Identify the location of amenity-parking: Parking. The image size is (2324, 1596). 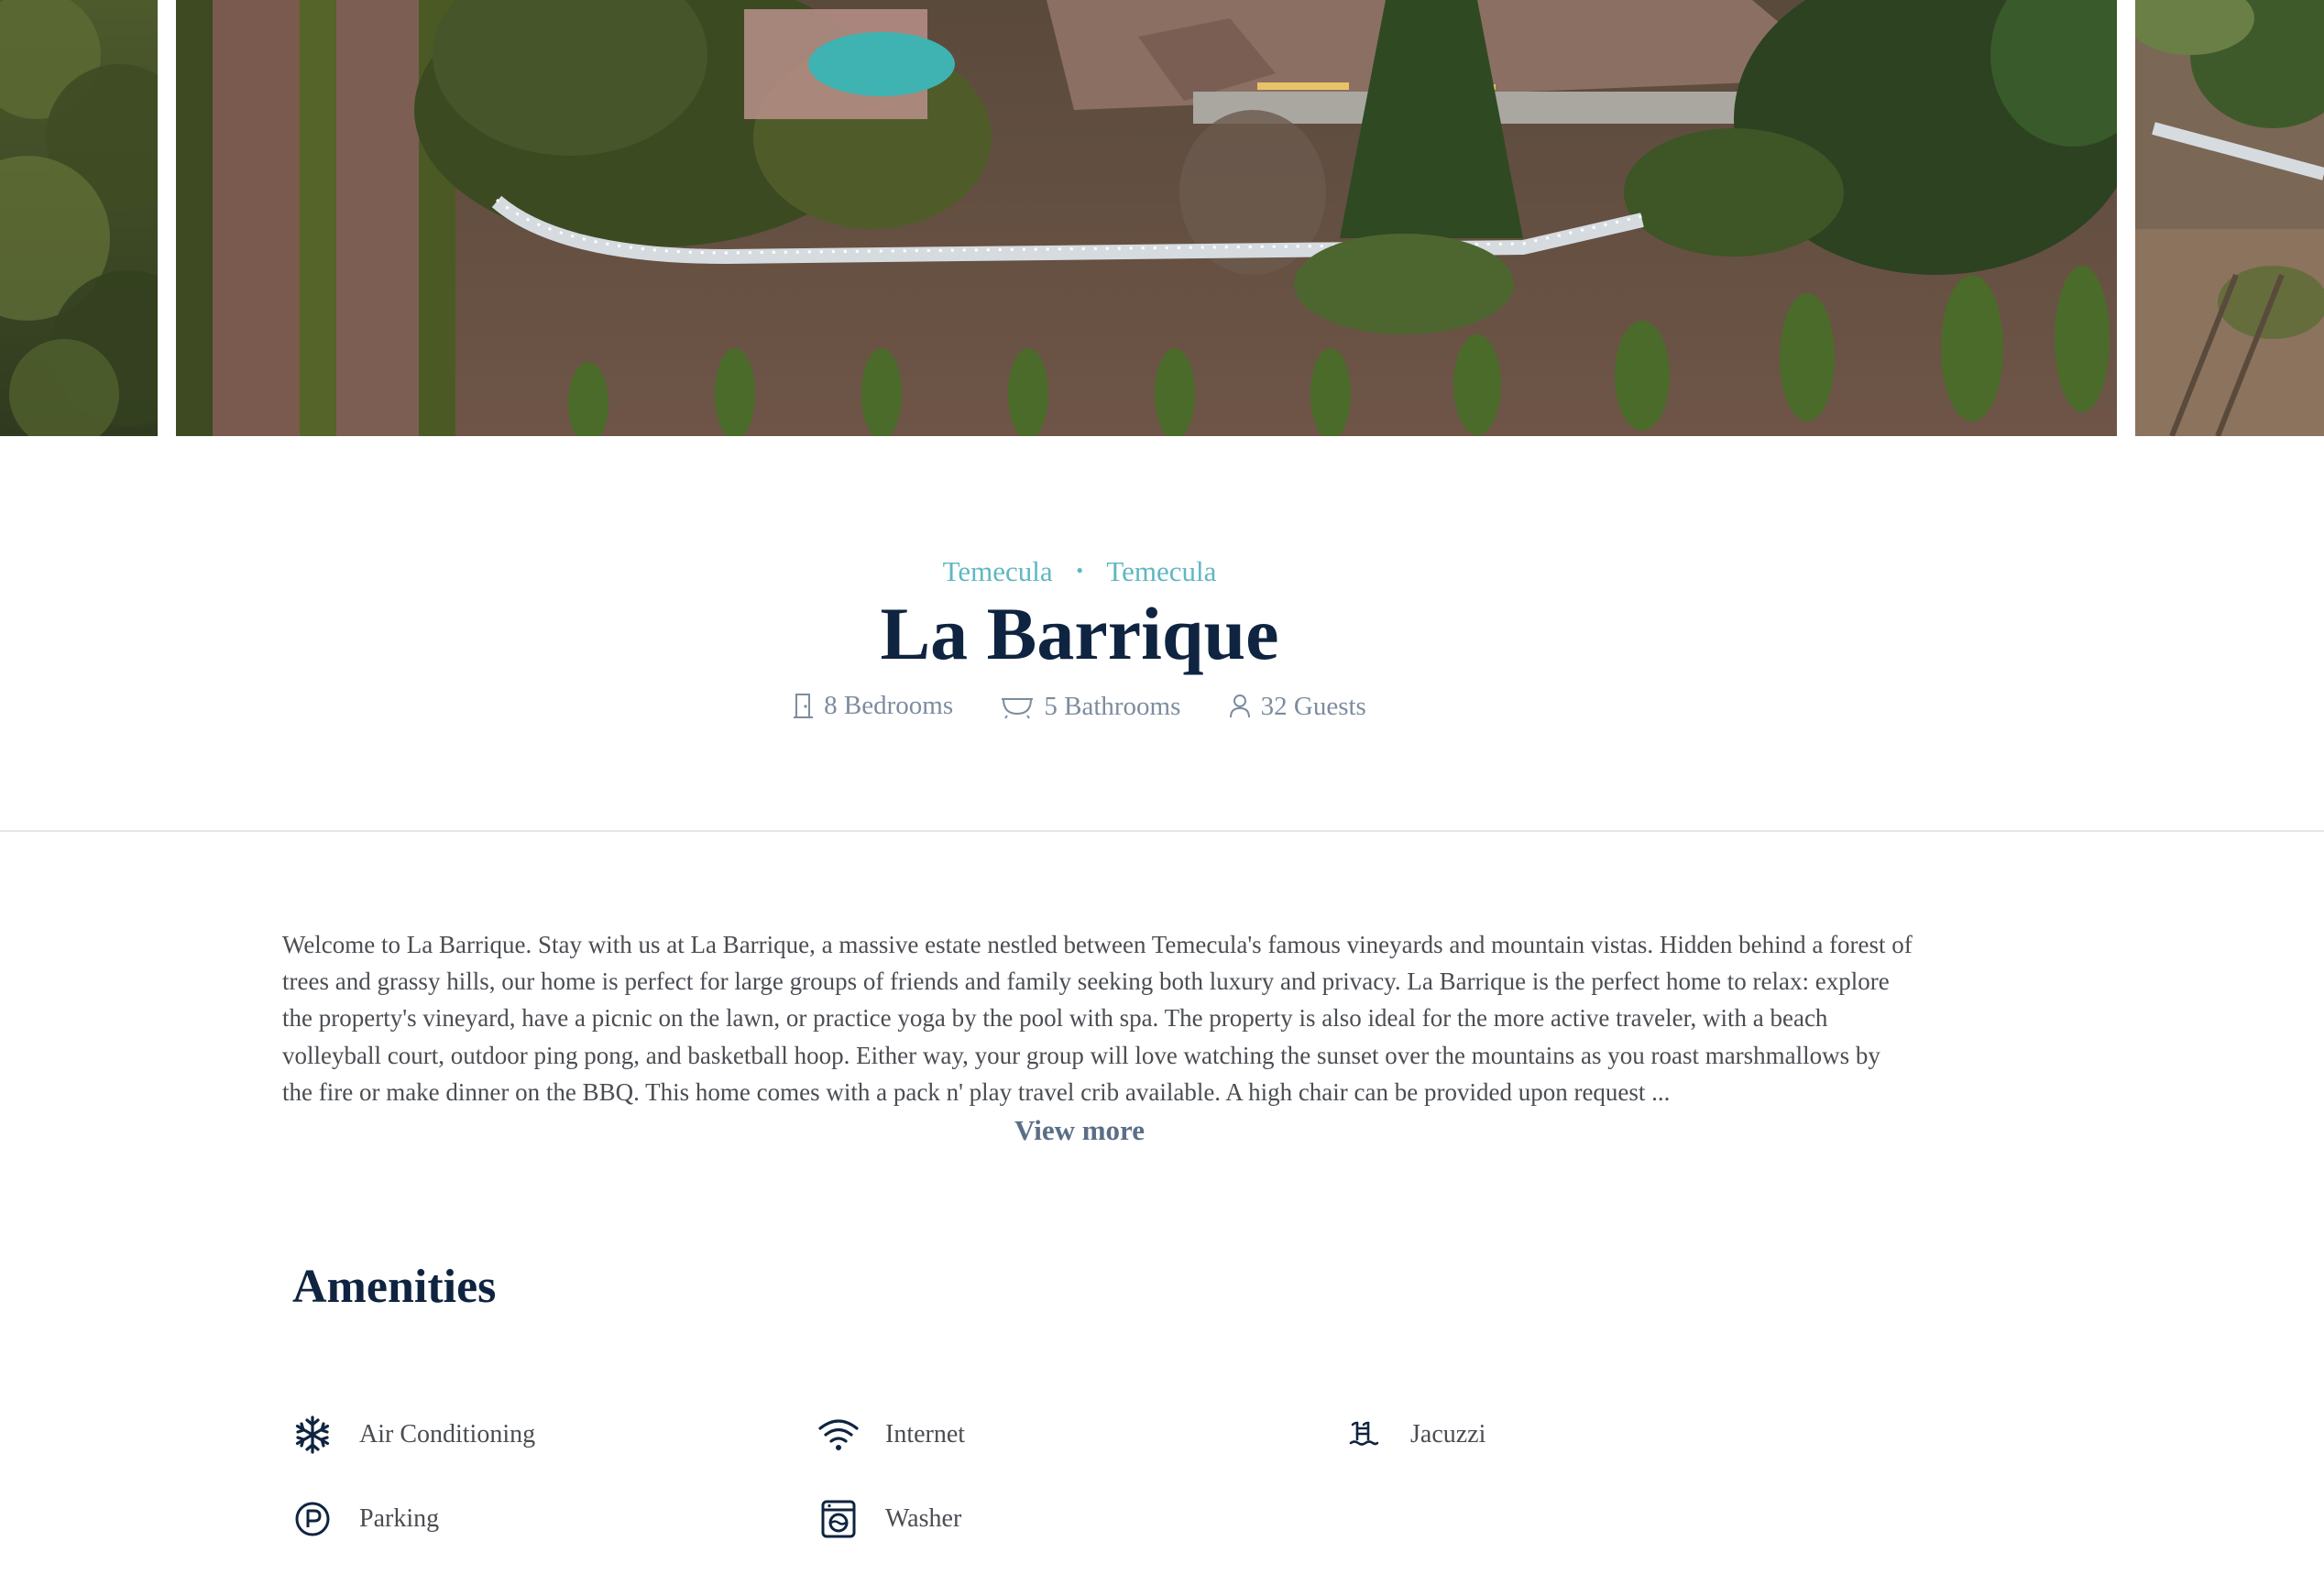
(365, 1519).